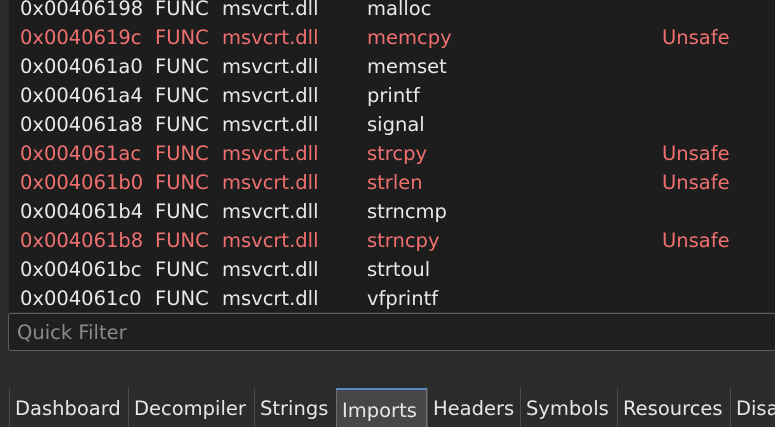  Describe the element at coordinates (409, 37) in the screenshot. I see `import-function-name: memcpy` at that location.